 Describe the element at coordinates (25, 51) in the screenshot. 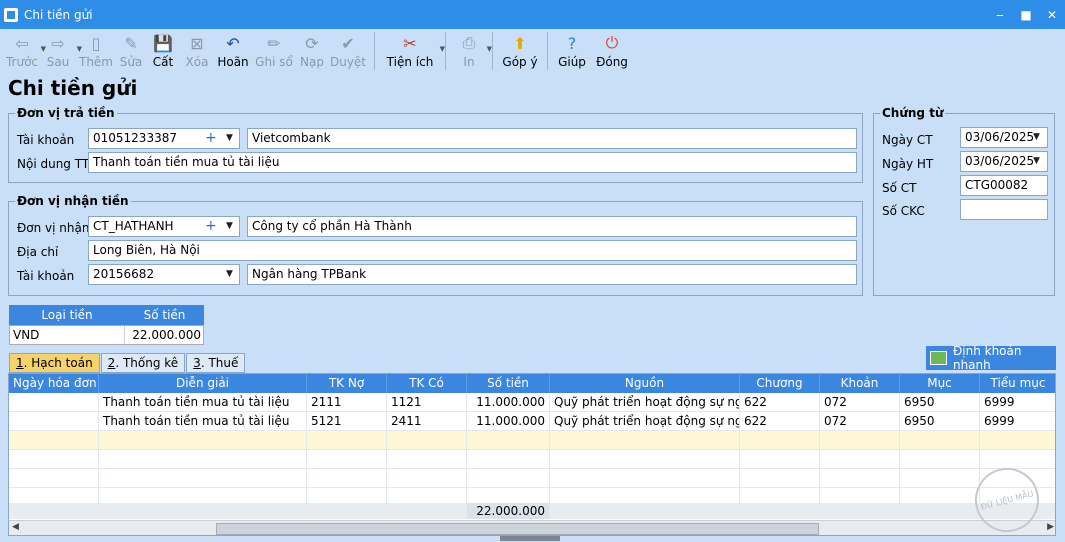

I see `toolbar-prev-button: ⇦ Trước ▼` at that location.